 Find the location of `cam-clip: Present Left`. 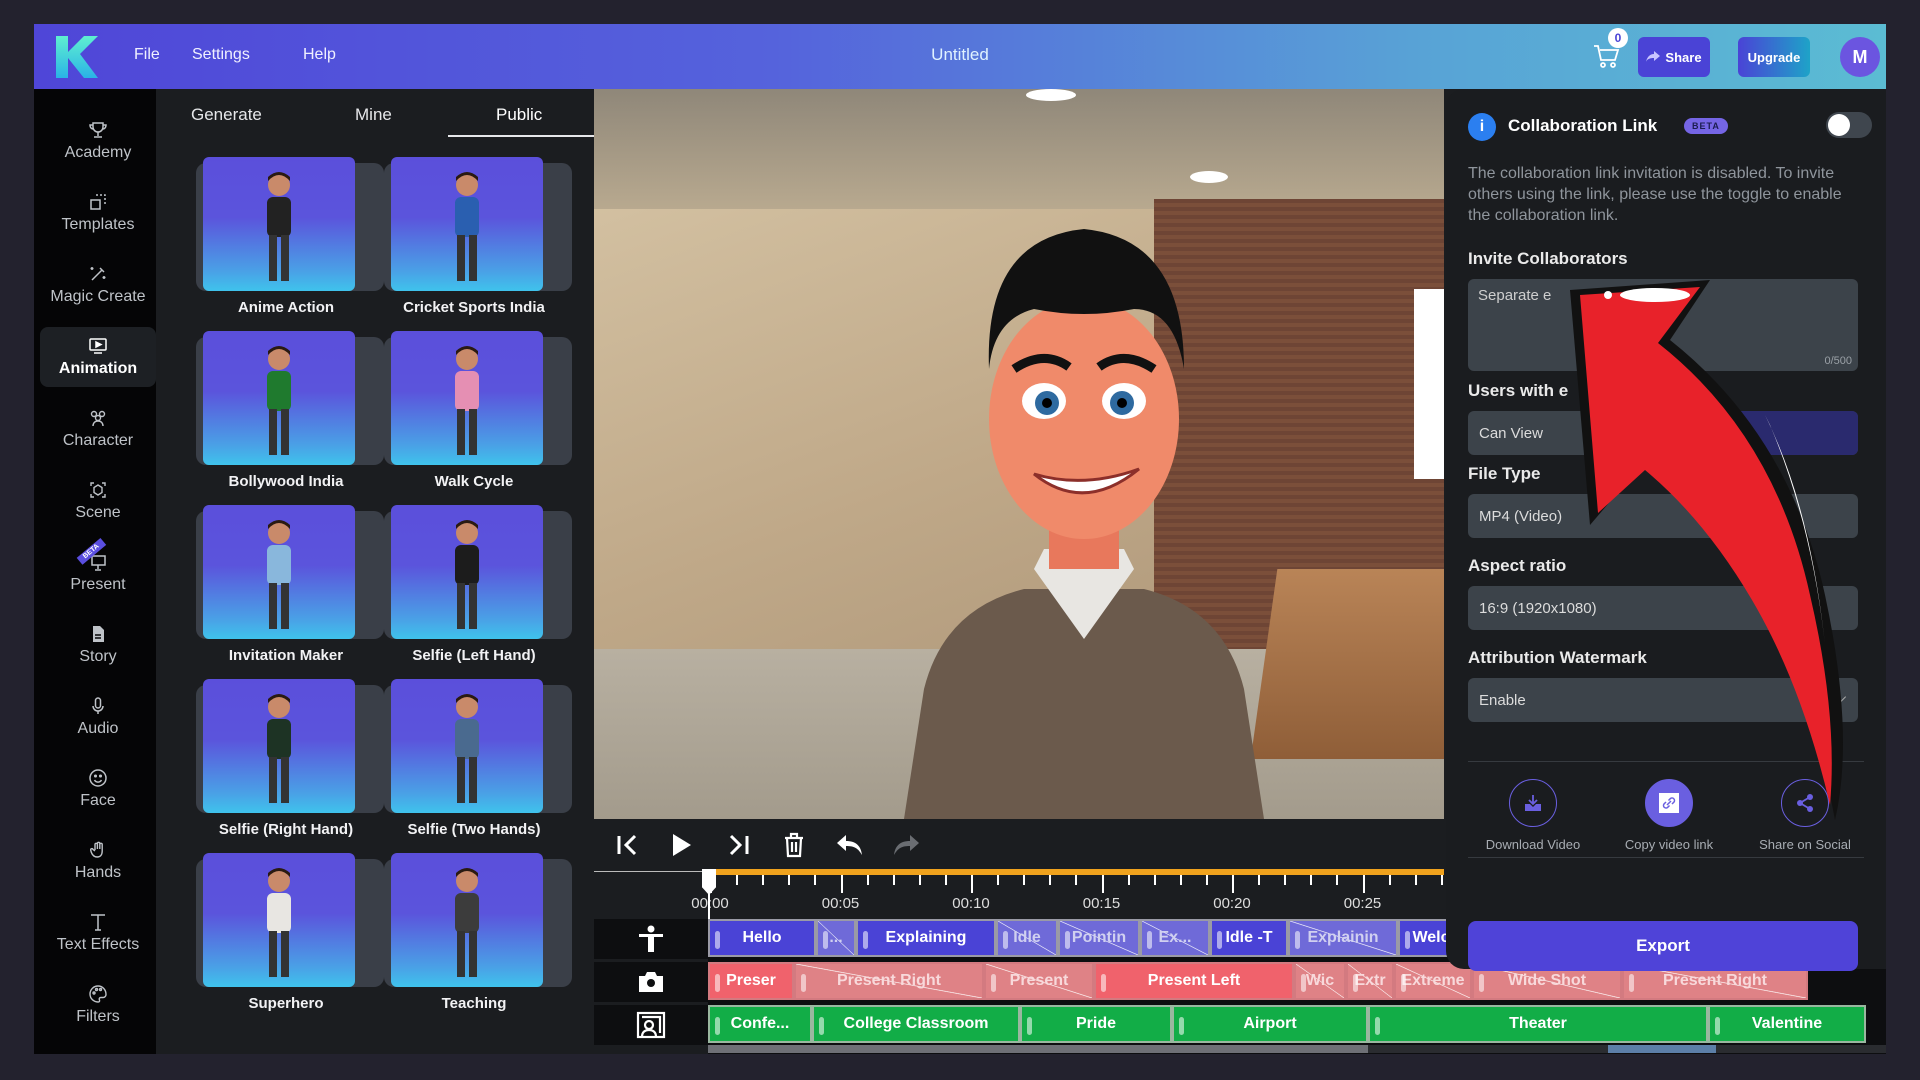

cam-clip: Present Left is located at coordinates (1194, 981).